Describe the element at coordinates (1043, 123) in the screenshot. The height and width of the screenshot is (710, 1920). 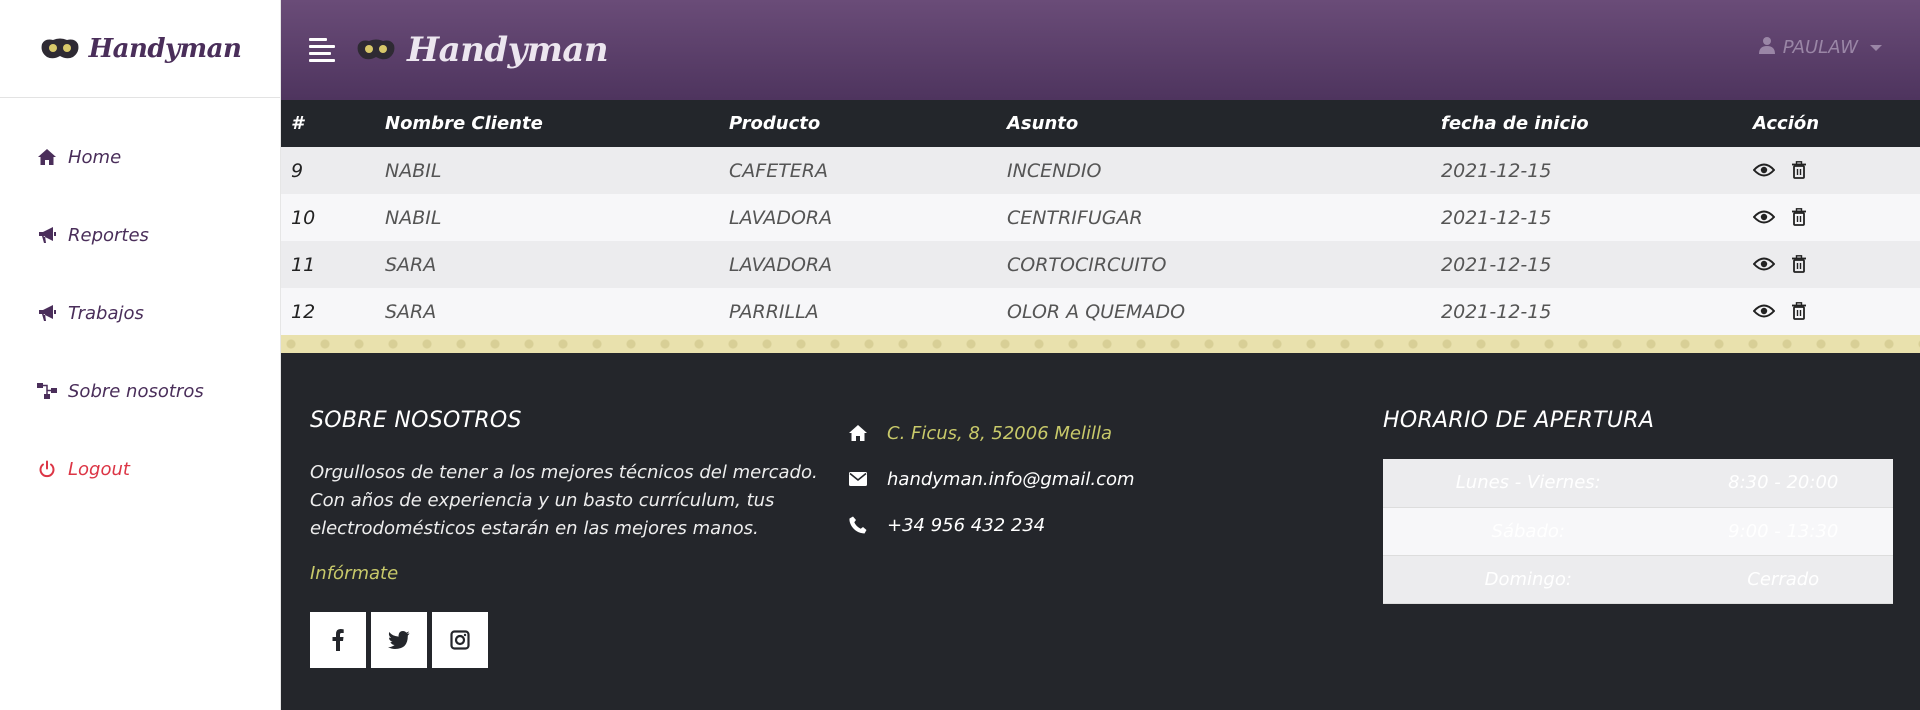
I see `column-header: Asunto` at that location.